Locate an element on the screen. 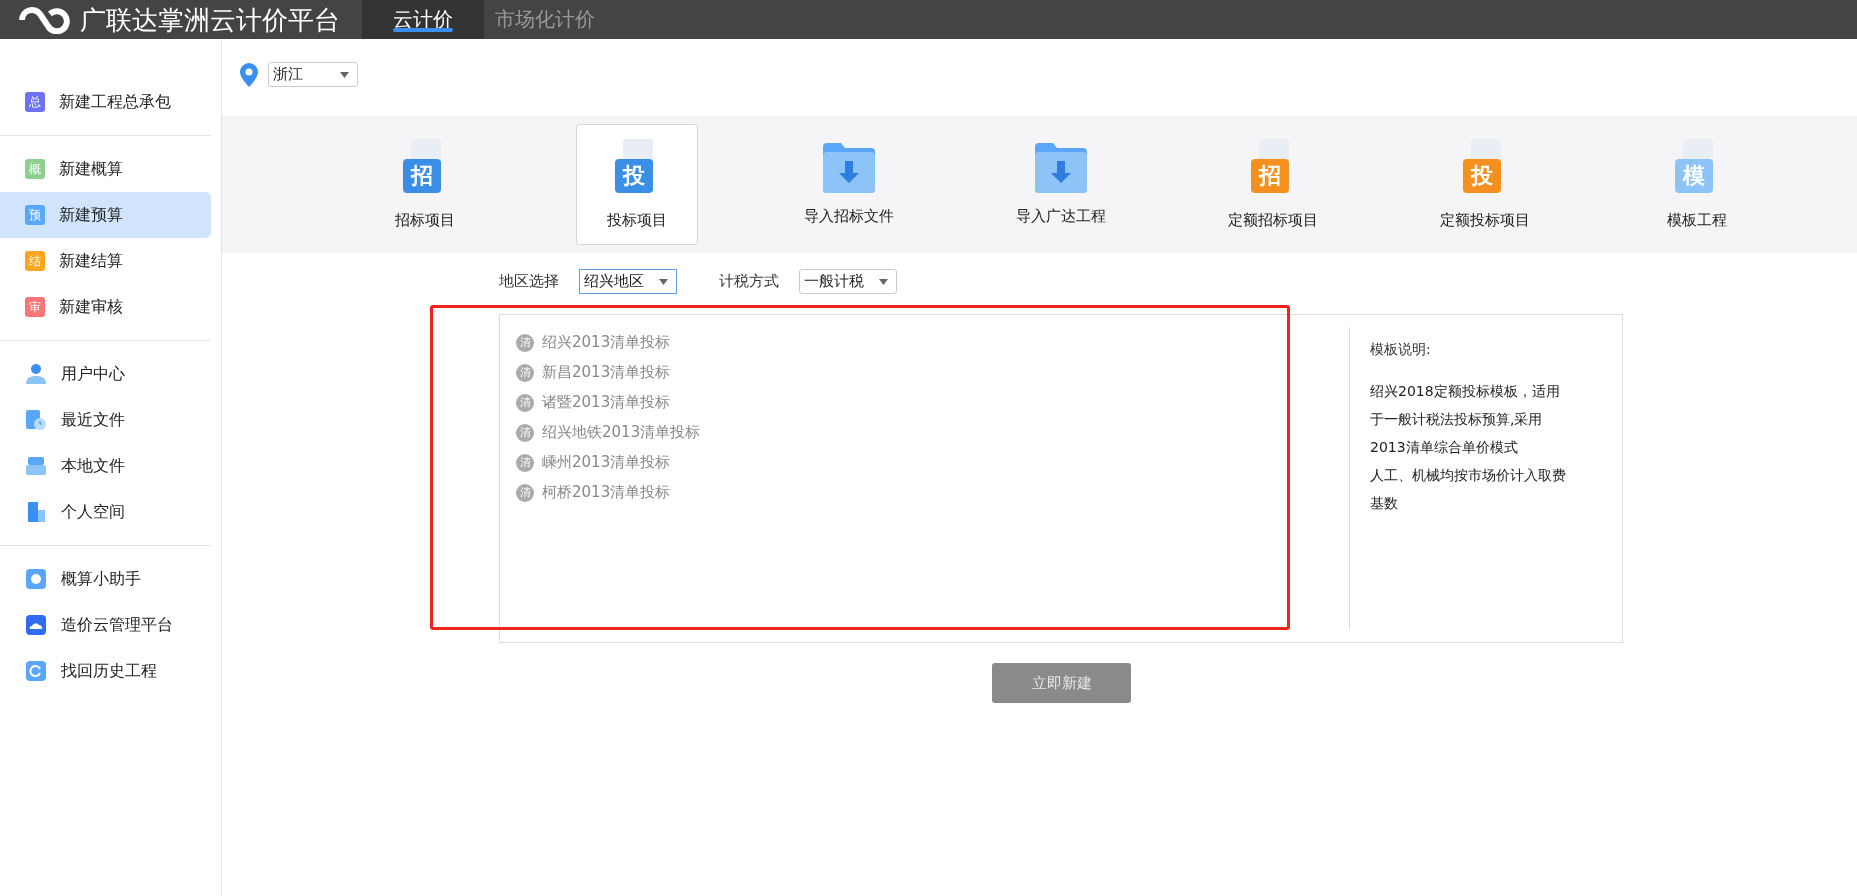 Image resolution: width=1857 pixels, height=896 pixels. sidebar-label: 本地文件 is located at coordinates (93, 466).